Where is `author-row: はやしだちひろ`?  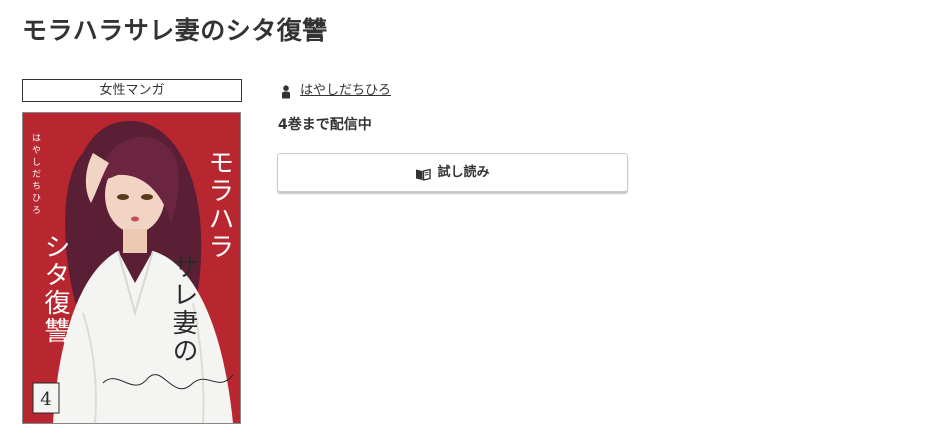
author-row: はやしだちひろ is located at coordinates (336, 91).